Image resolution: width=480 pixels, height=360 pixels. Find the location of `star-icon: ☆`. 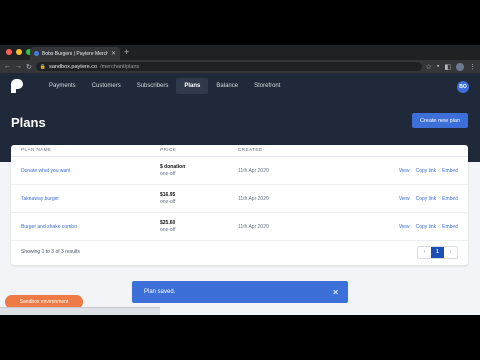

star-icon: ☆ is located at coordinates (429, 67).